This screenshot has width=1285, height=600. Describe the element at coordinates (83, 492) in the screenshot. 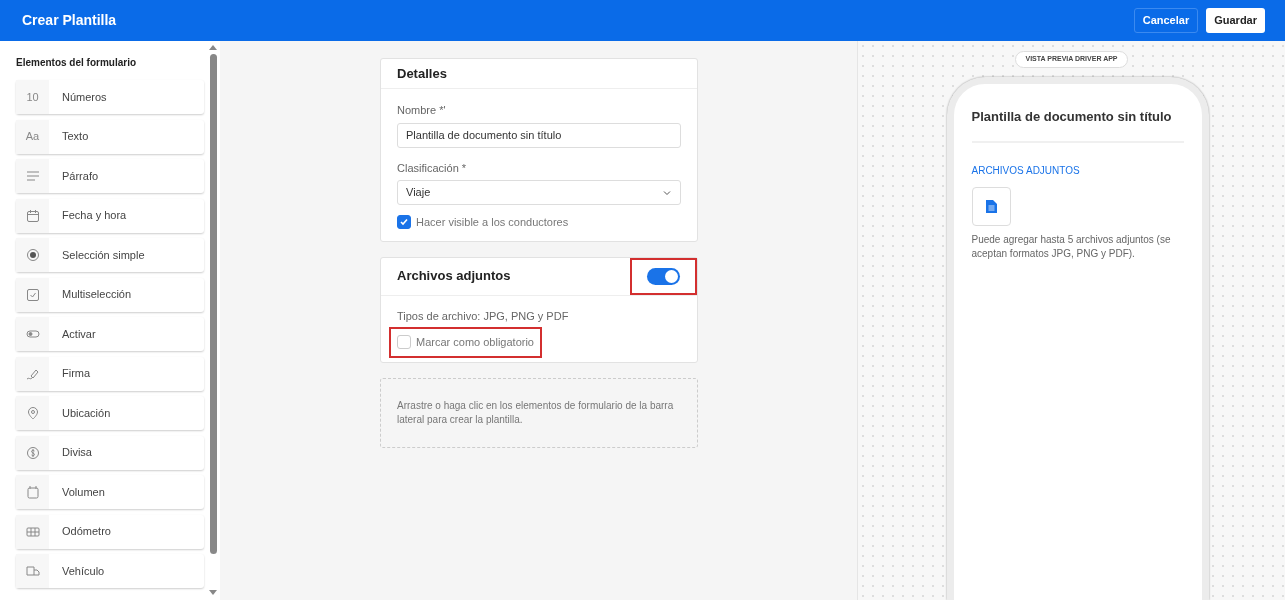

I see `item-label: Volumen` at that location.